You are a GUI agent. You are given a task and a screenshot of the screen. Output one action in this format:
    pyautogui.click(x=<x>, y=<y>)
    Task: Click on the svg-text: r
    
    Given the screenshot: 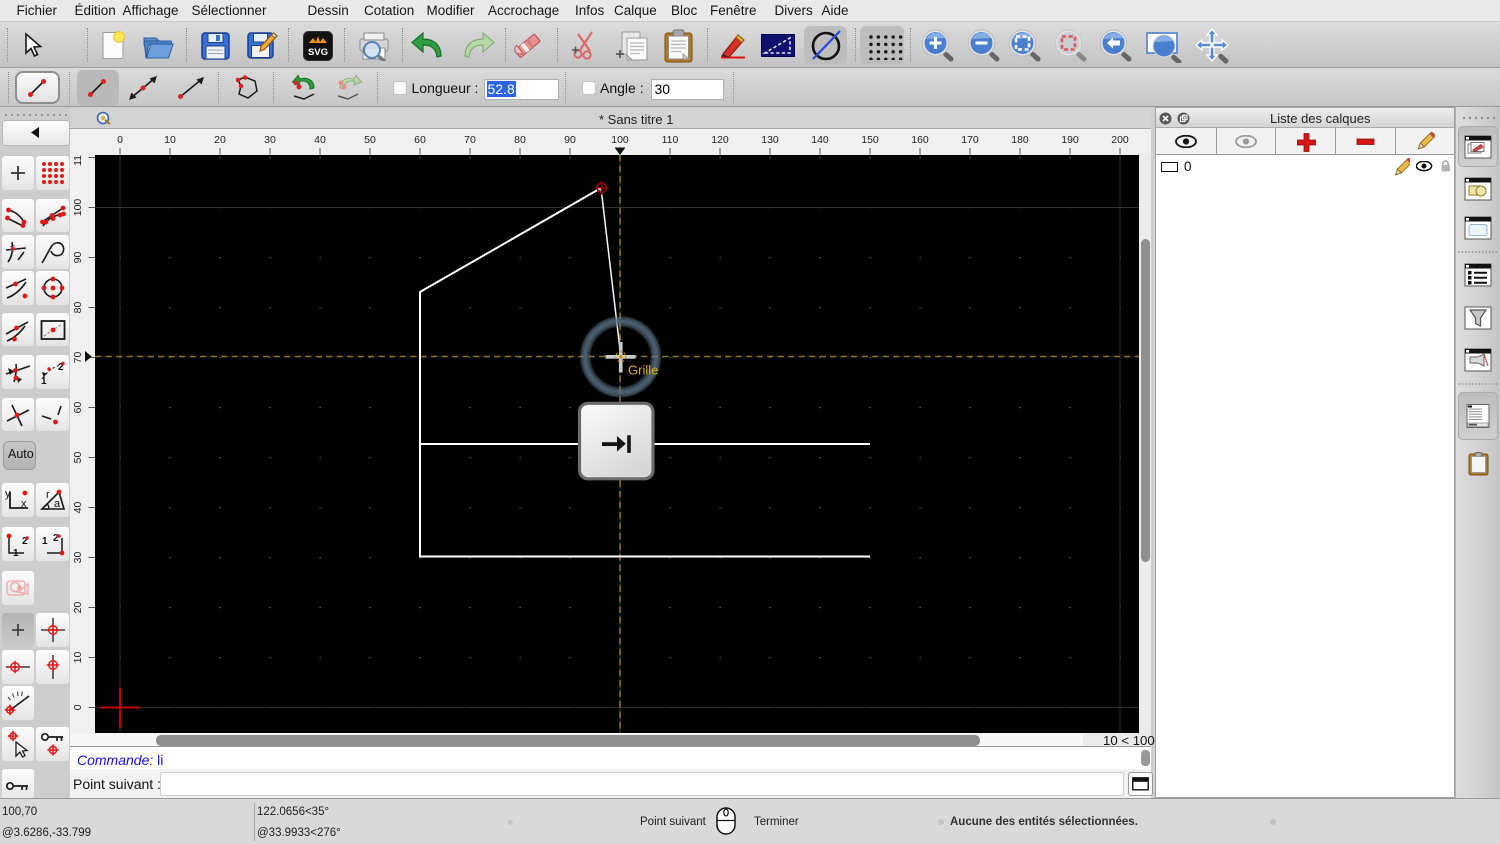 What is the action you would take?
    pyautogui.click(x=48, y=495)
    